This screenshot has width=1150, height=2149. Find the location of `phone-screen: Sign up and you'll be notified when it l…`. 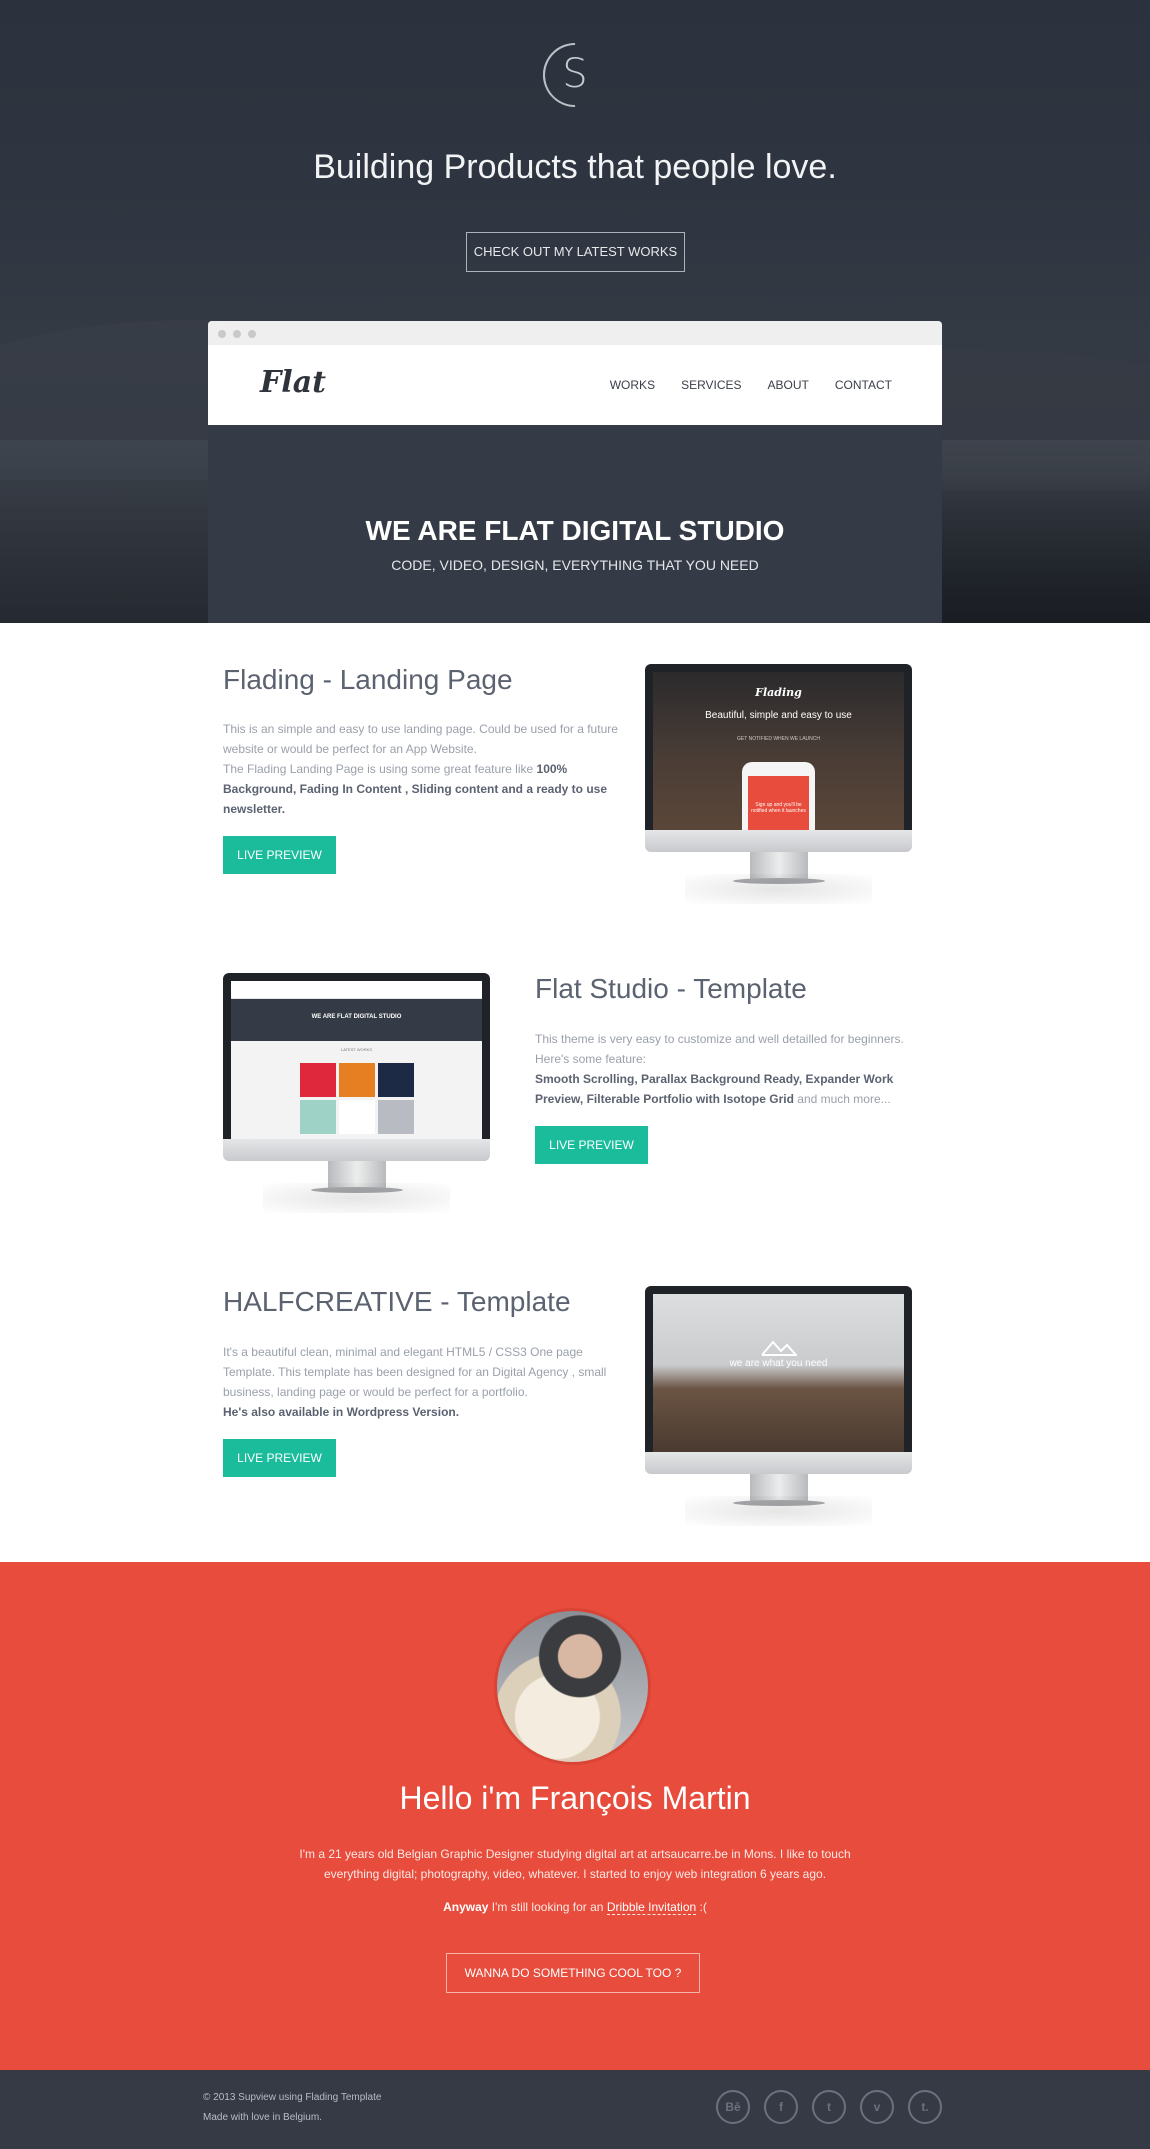

phone-screen: Sign up and you'll be notified when it l… is located at coordinates (778, 803).